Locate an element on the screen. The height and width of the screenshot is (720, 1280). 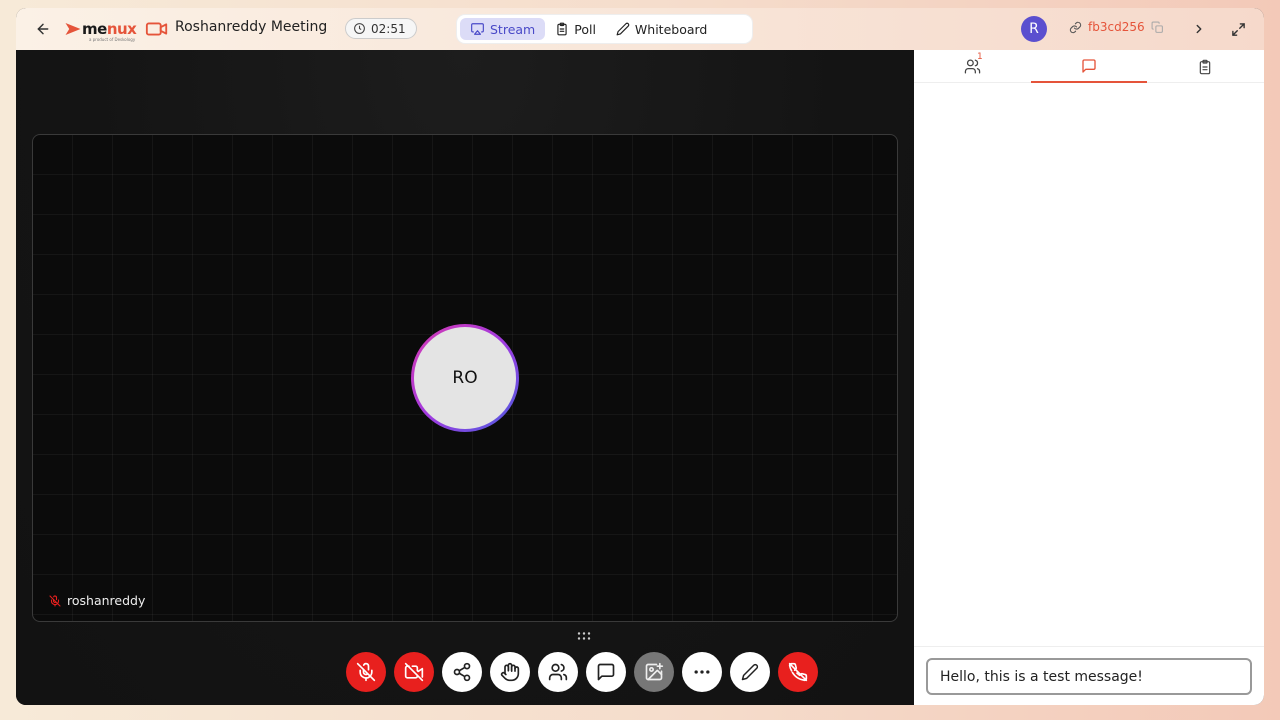
chat-message-input is located at coordinates (1089, 676).